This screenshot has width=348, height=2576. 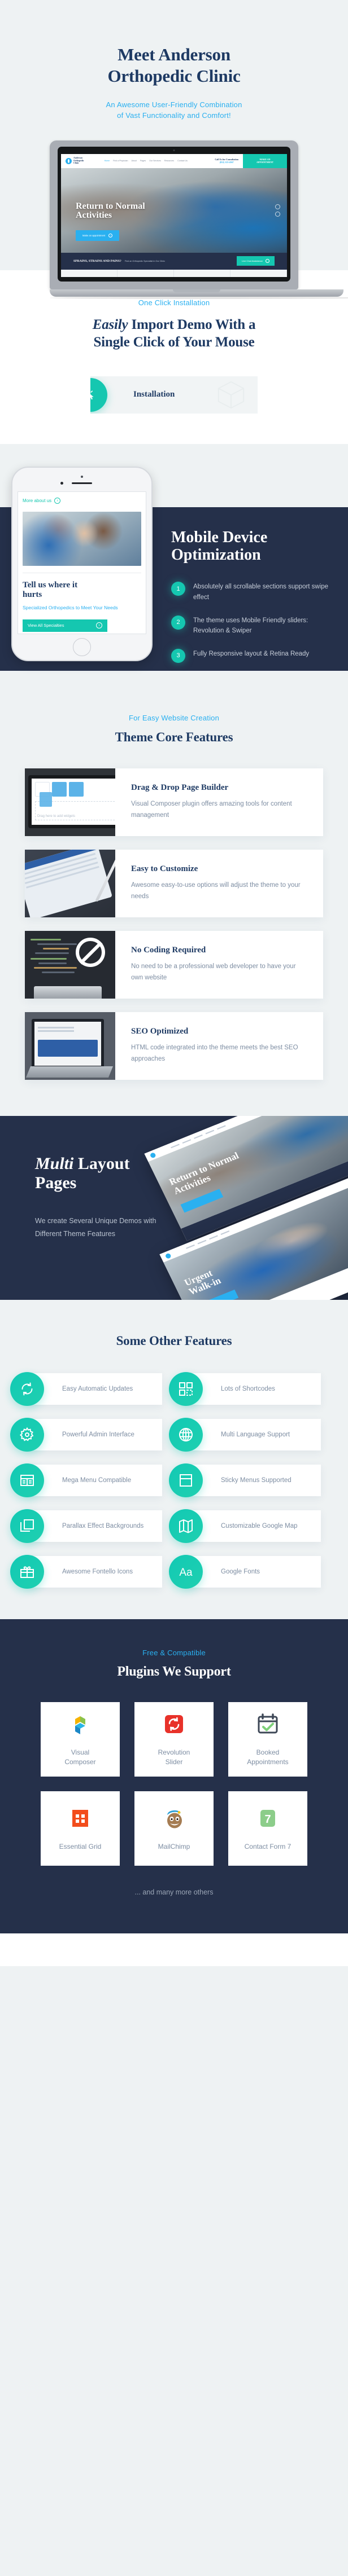 I want to click on live-chat-button: Live Chat Assistance, so click(x=256, y=261).